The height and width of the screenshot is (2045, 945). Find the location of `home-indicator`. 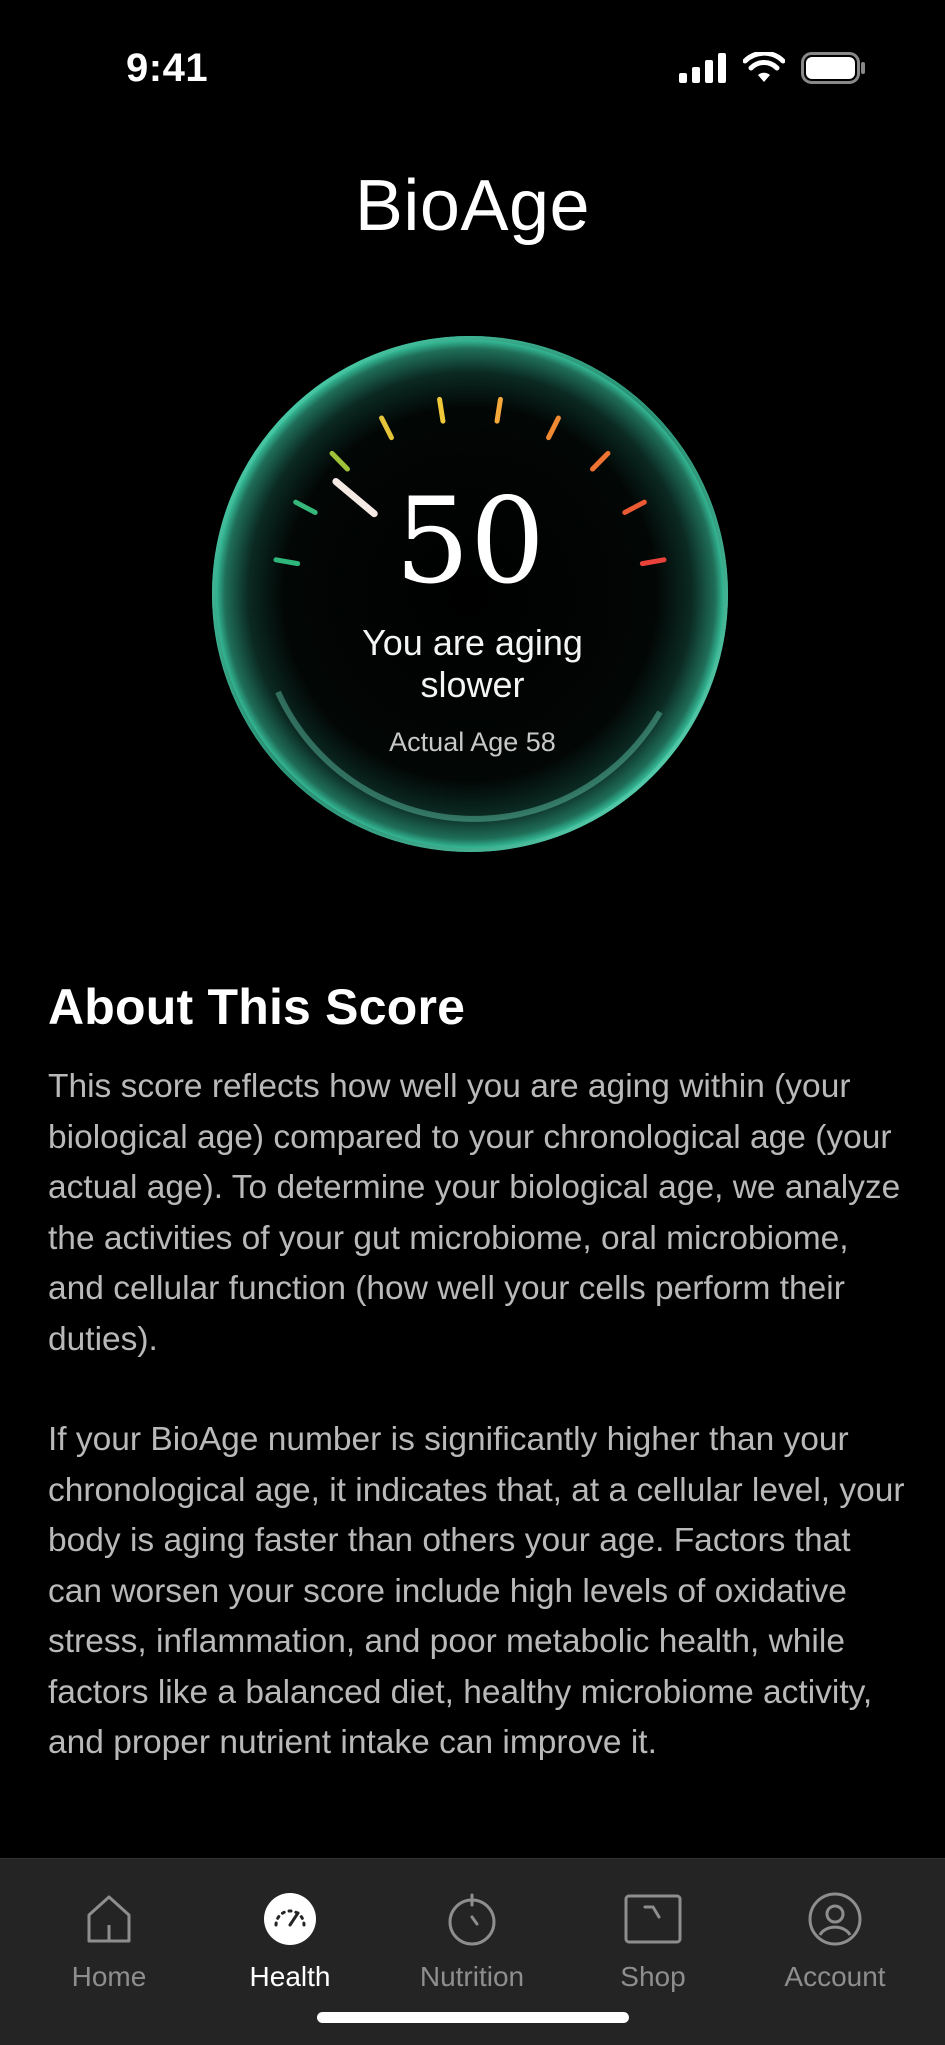

home-indicator is located at coordinates (473, 2017).